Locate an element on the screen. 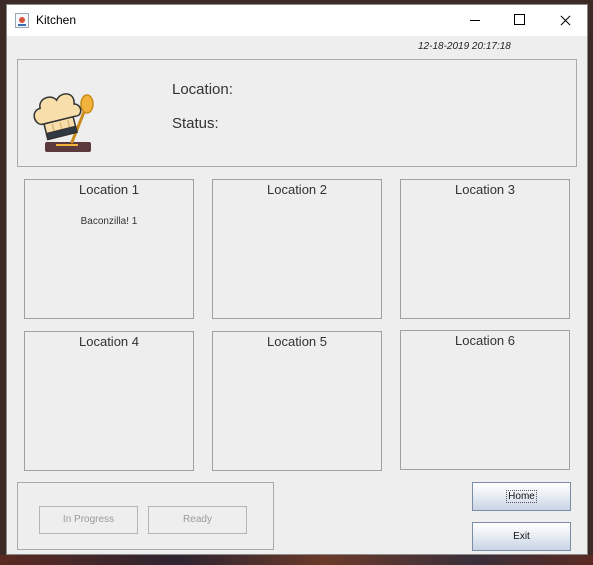  desktop-background is located at coordinates (296, 560).